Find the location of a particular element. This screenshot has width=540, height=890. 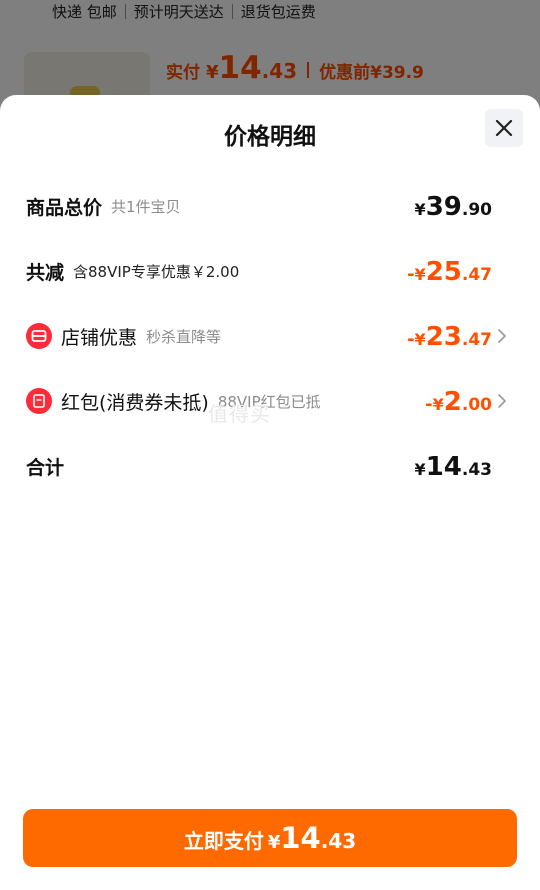

red-packet-label: 红包(消费券未抵) is located at coordinates (135, 402).